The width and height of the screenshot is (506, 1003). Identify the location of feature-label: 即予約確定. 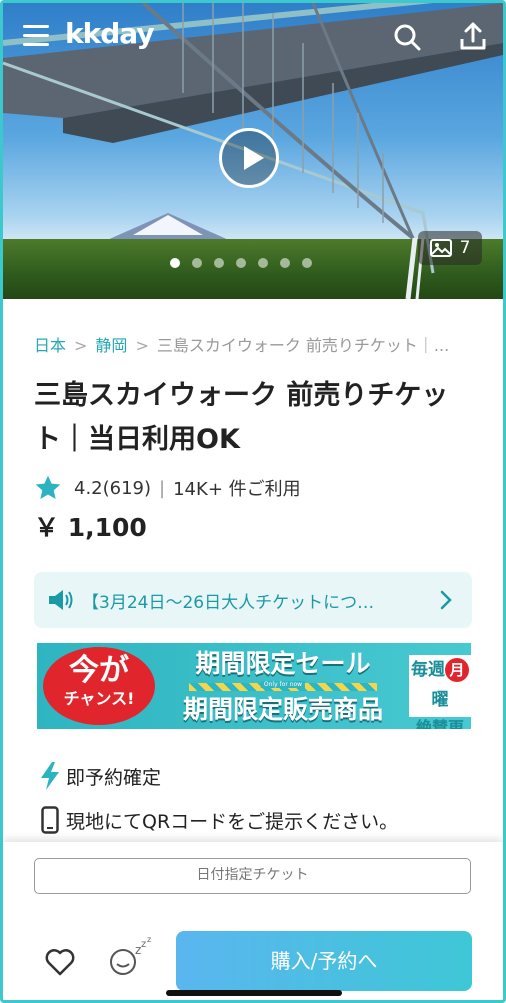
(114, 777).